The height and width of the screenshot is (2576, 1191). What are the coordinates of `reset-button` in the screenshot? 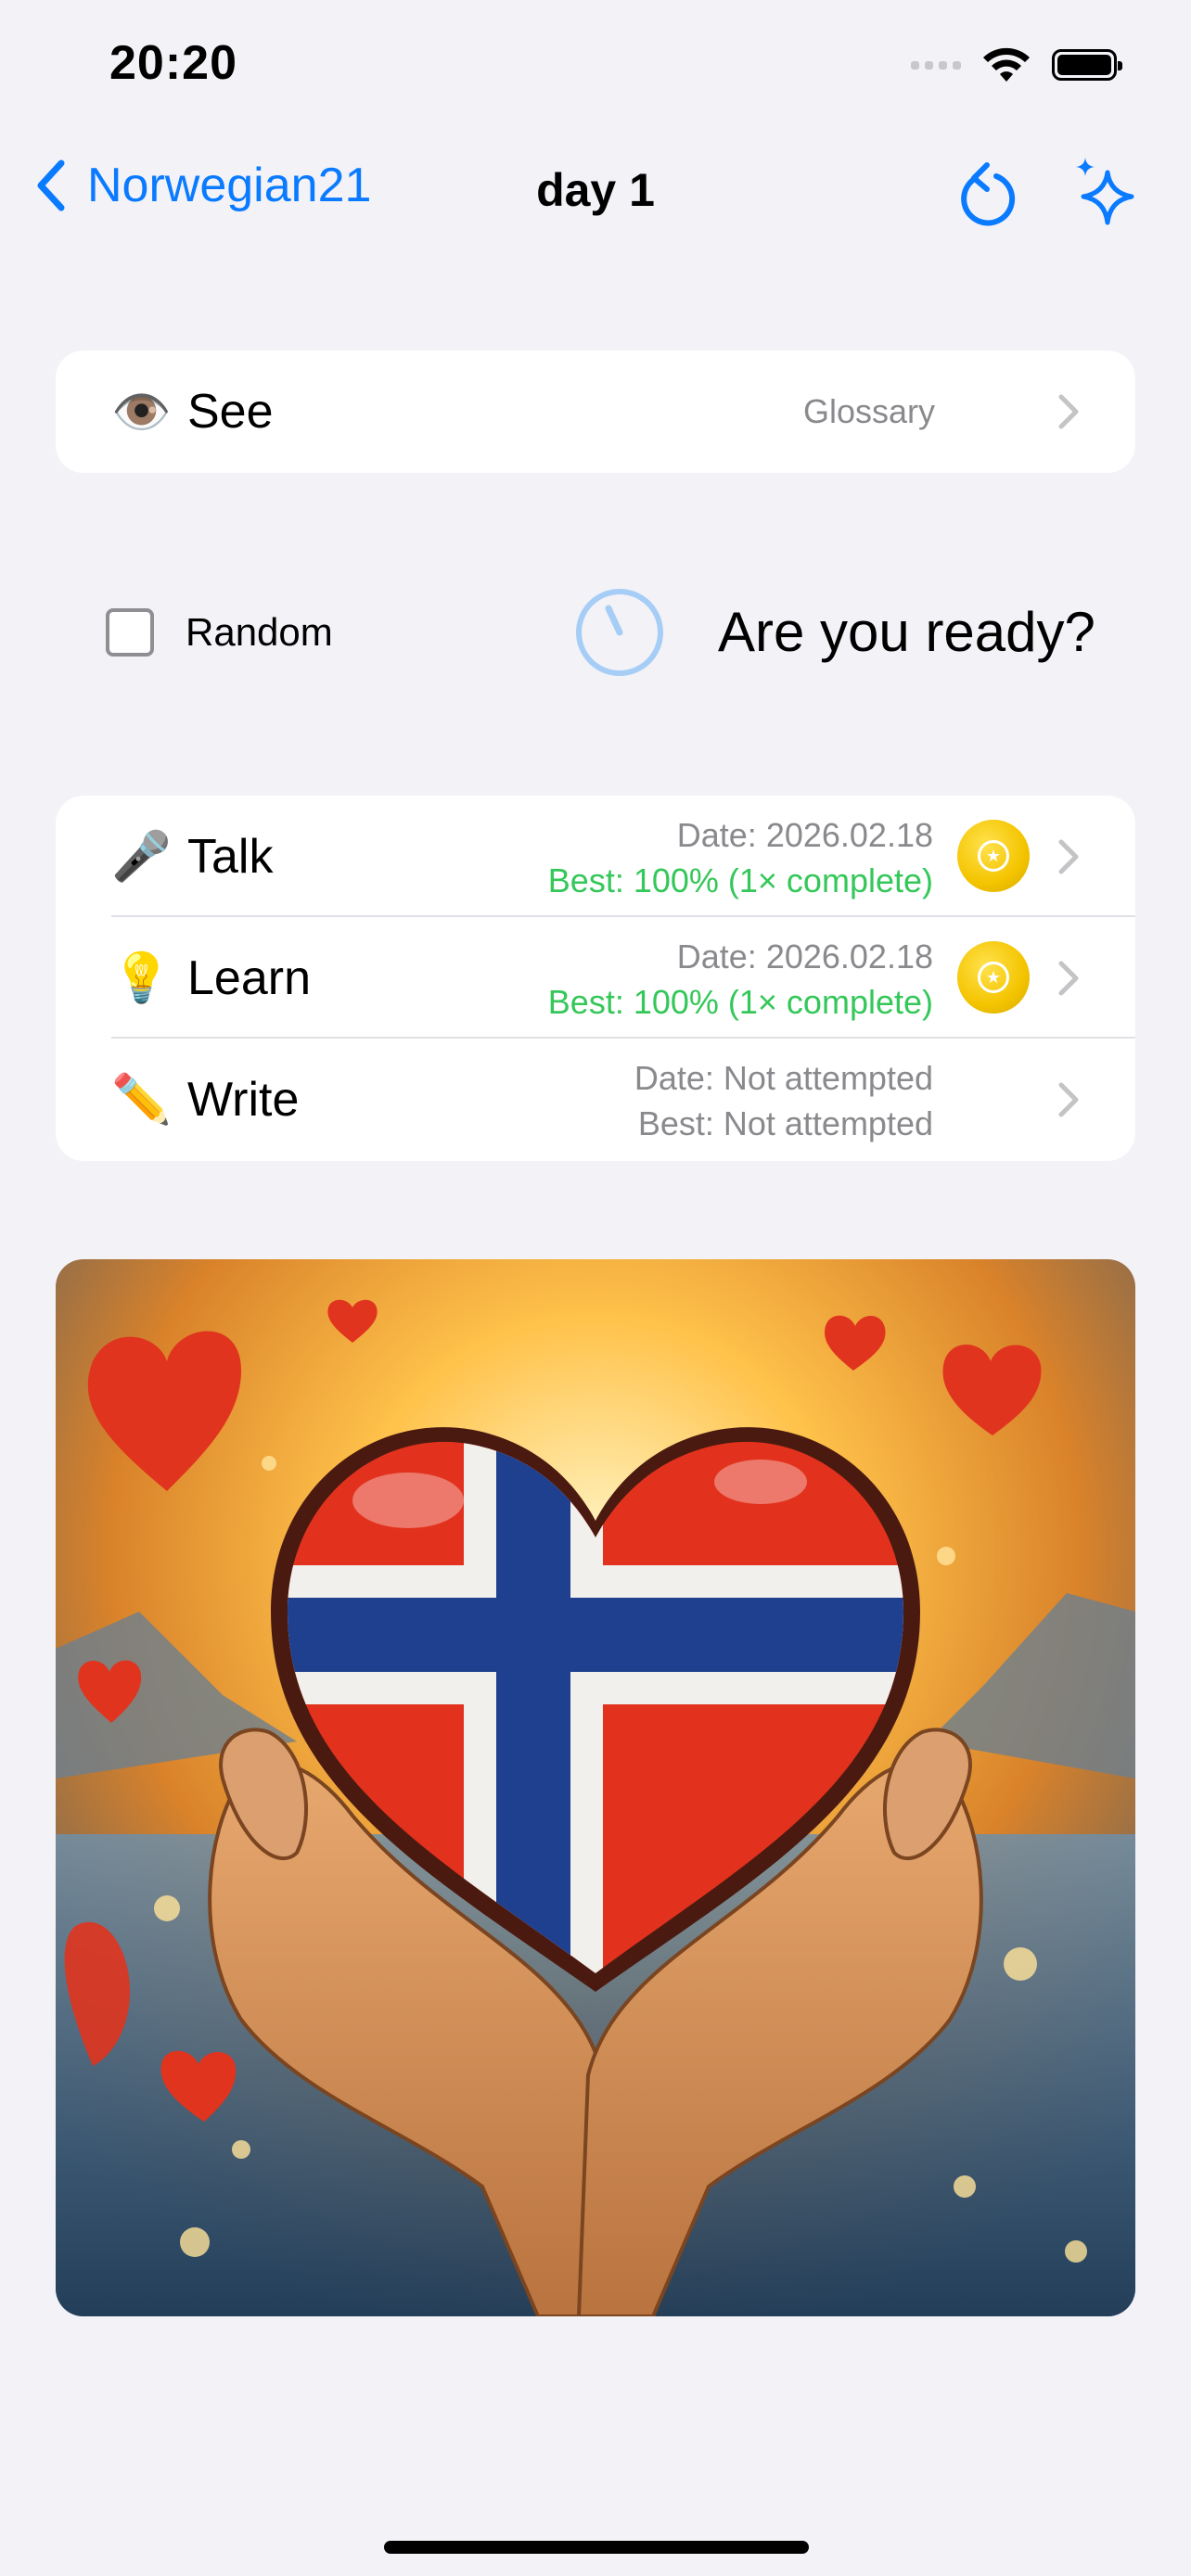 It's located at (988, 196).